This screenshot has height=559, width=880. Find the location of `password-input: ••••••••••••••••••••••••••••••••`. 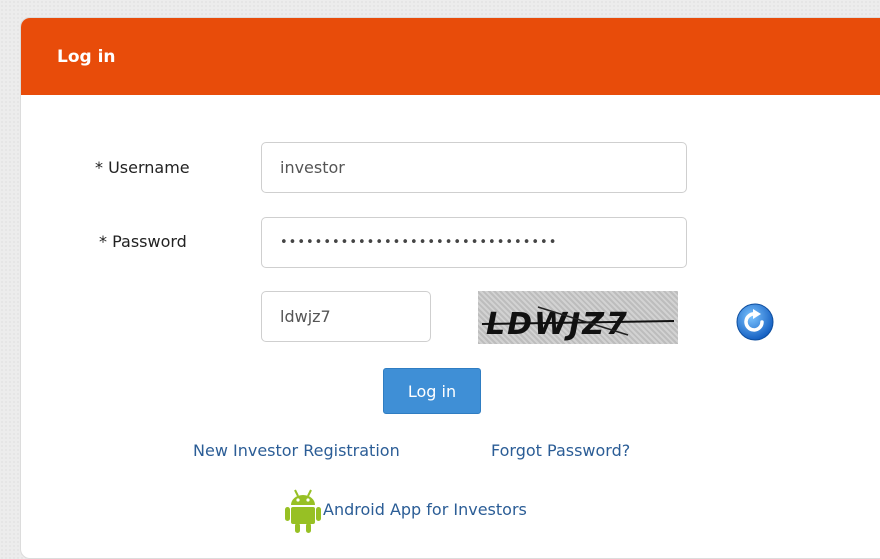

password-input: •••••••••••••••••••••••••••••••• is located at coordinates (474, 242).